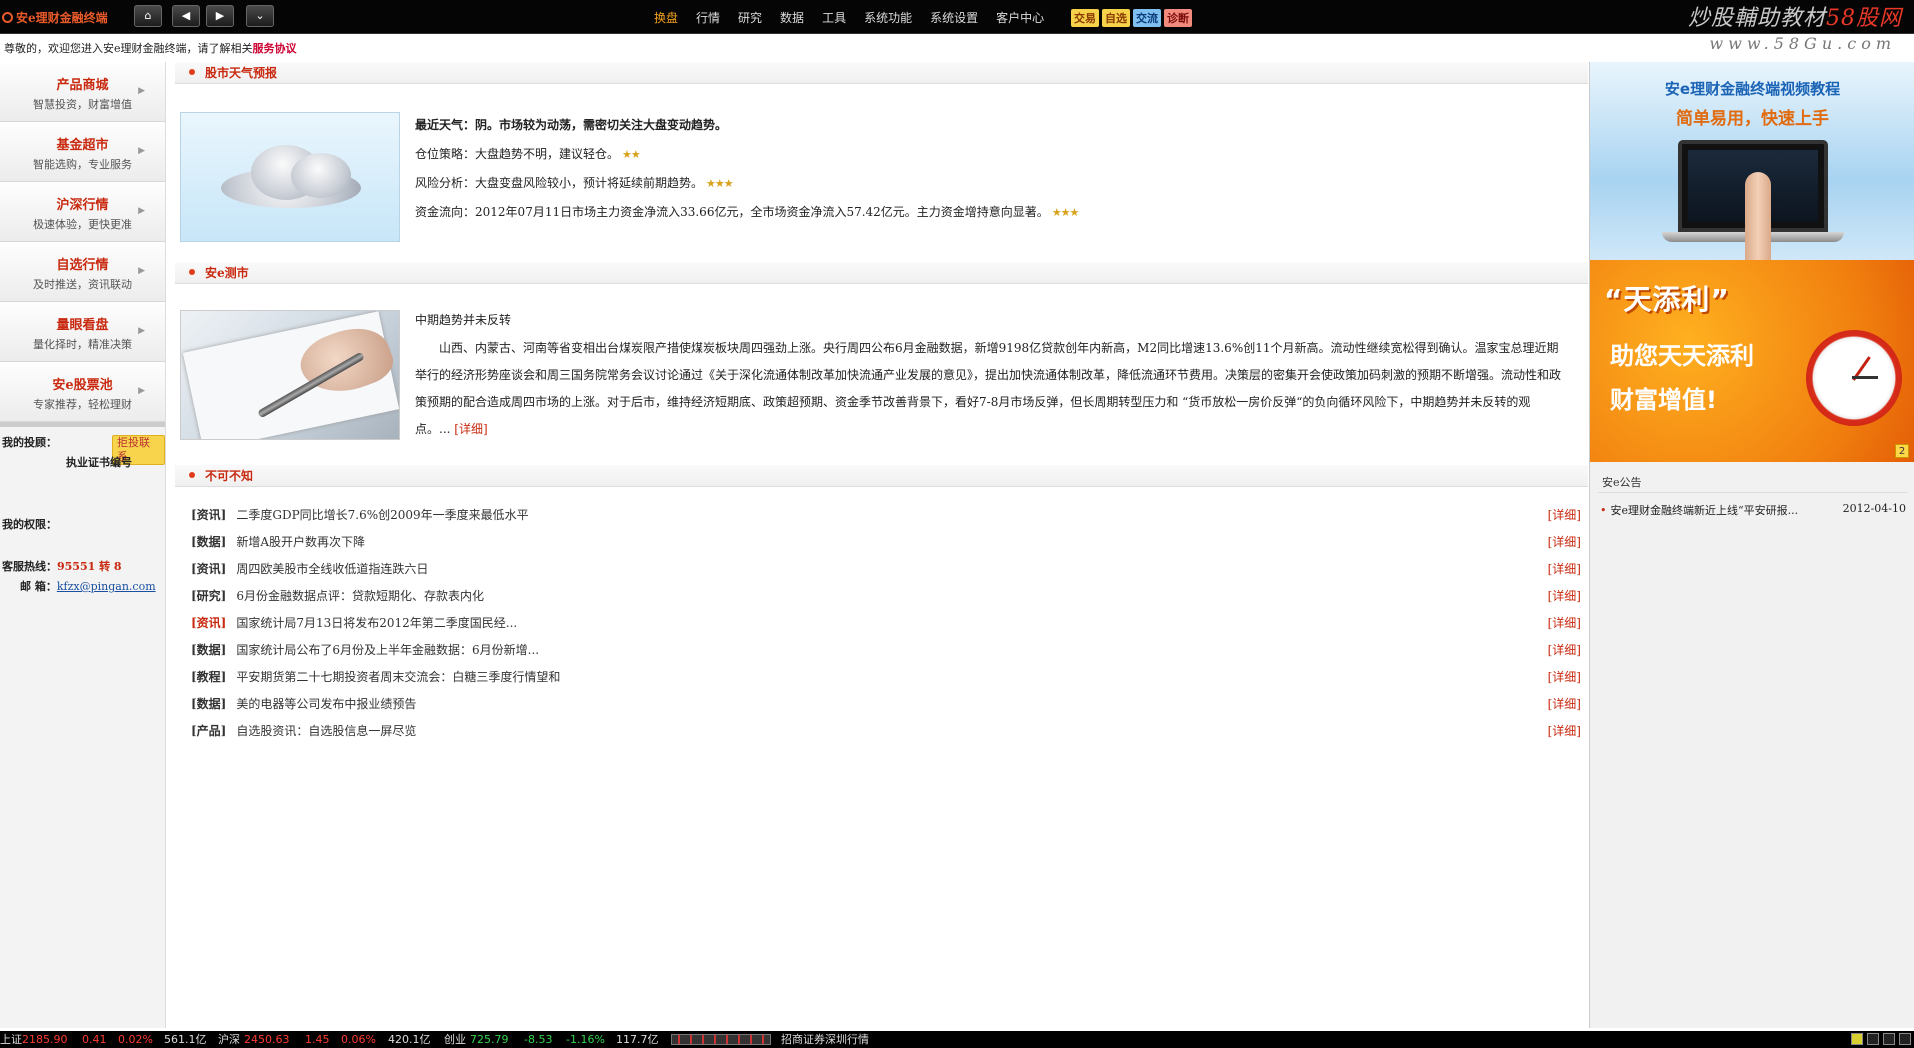 The image size is (1914, 1048). What do you see at coordinates (94, 1039) in the screenshot?
I see `sh-change: 0.41` at bounding box center [94, 1039].